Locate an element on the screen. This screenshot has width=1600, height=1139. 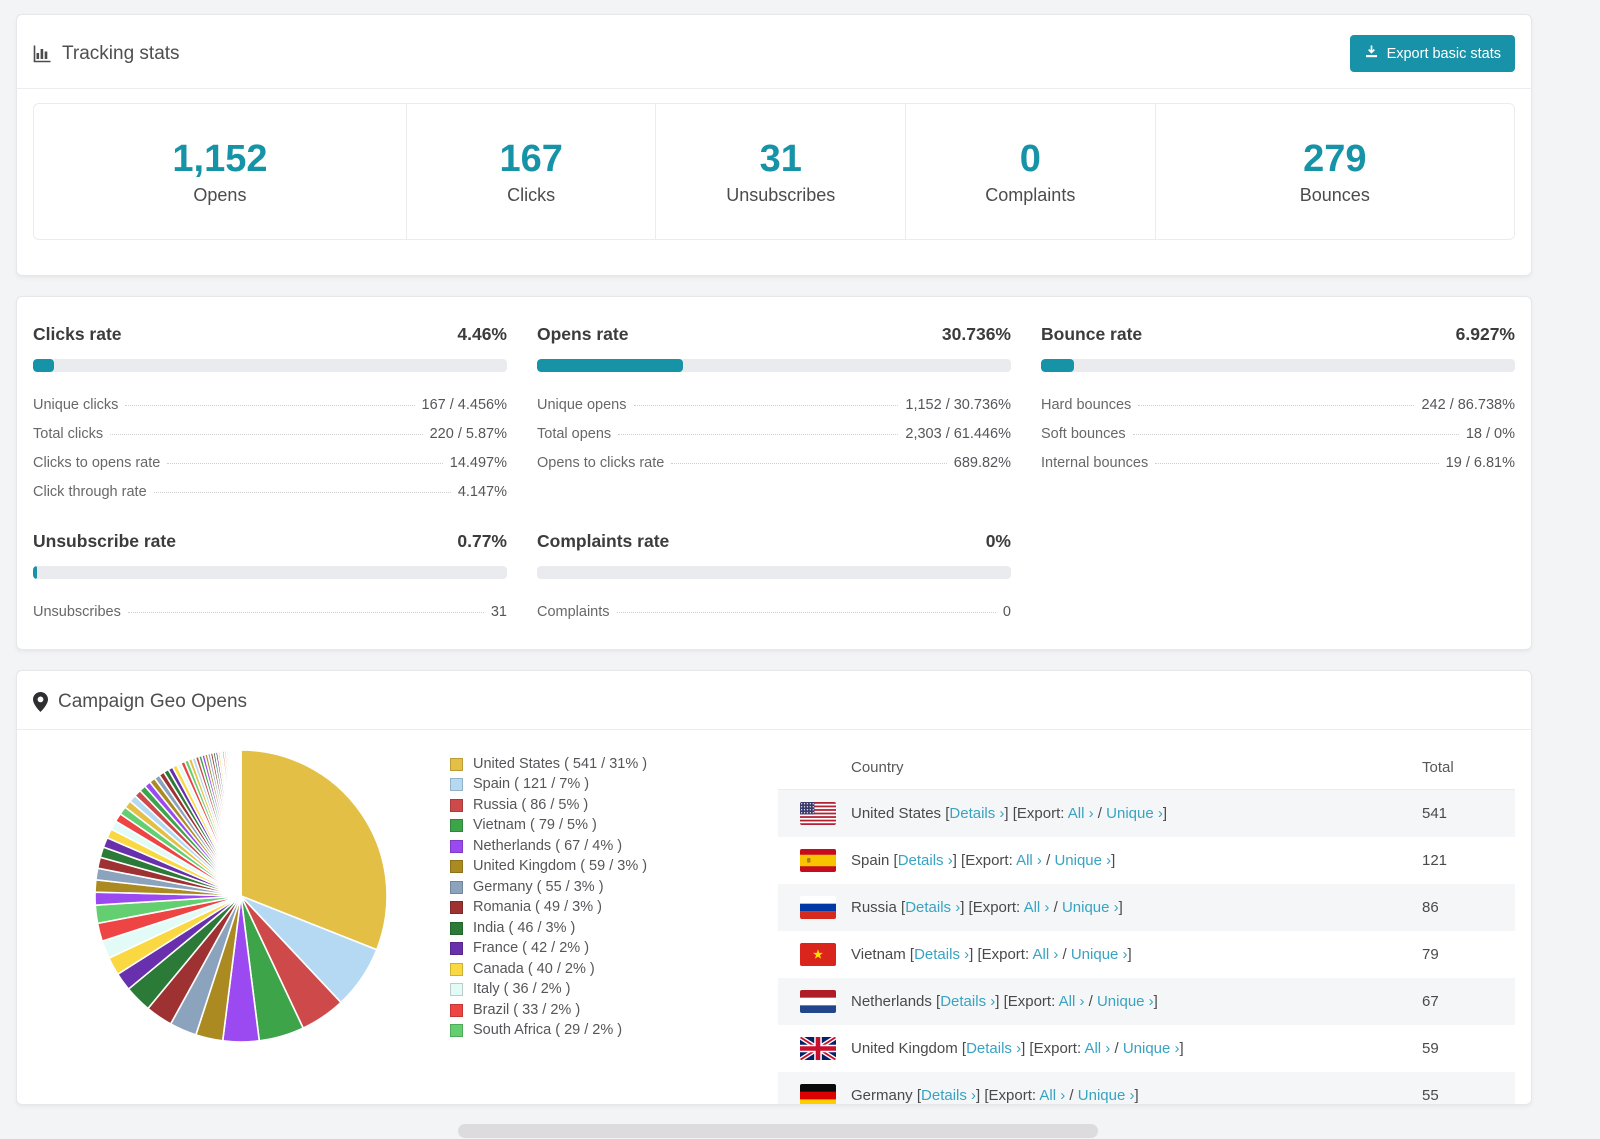
legend-label: Canada ( 40 / 2% ) is located at coordinates (534, 968).